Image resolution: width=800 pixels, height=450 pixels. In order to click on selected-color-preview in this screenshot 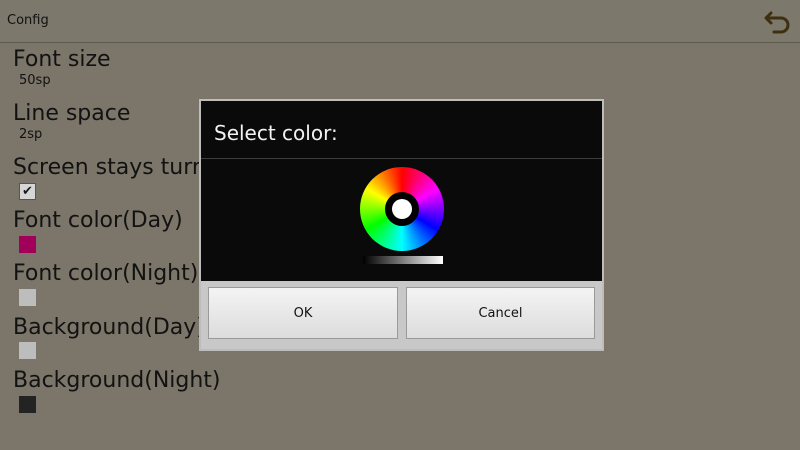, I will do `click(402, 209)`.